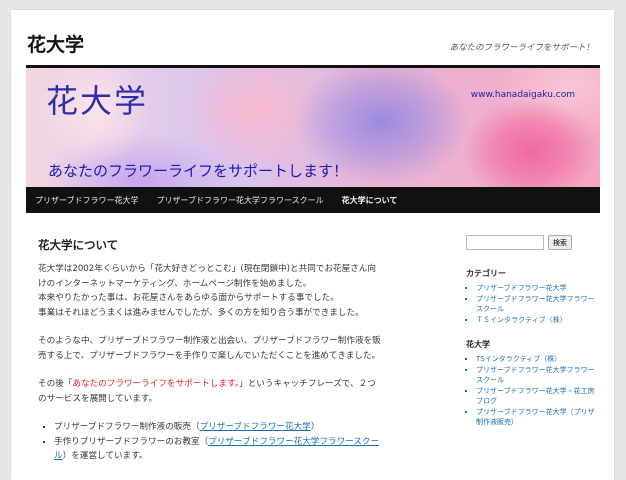 Image resolution: width=626 pixels, height=480 pixels. I want to click on banner-tagline: あなたのフラワーライフをサポートします！, so click(198, 171).